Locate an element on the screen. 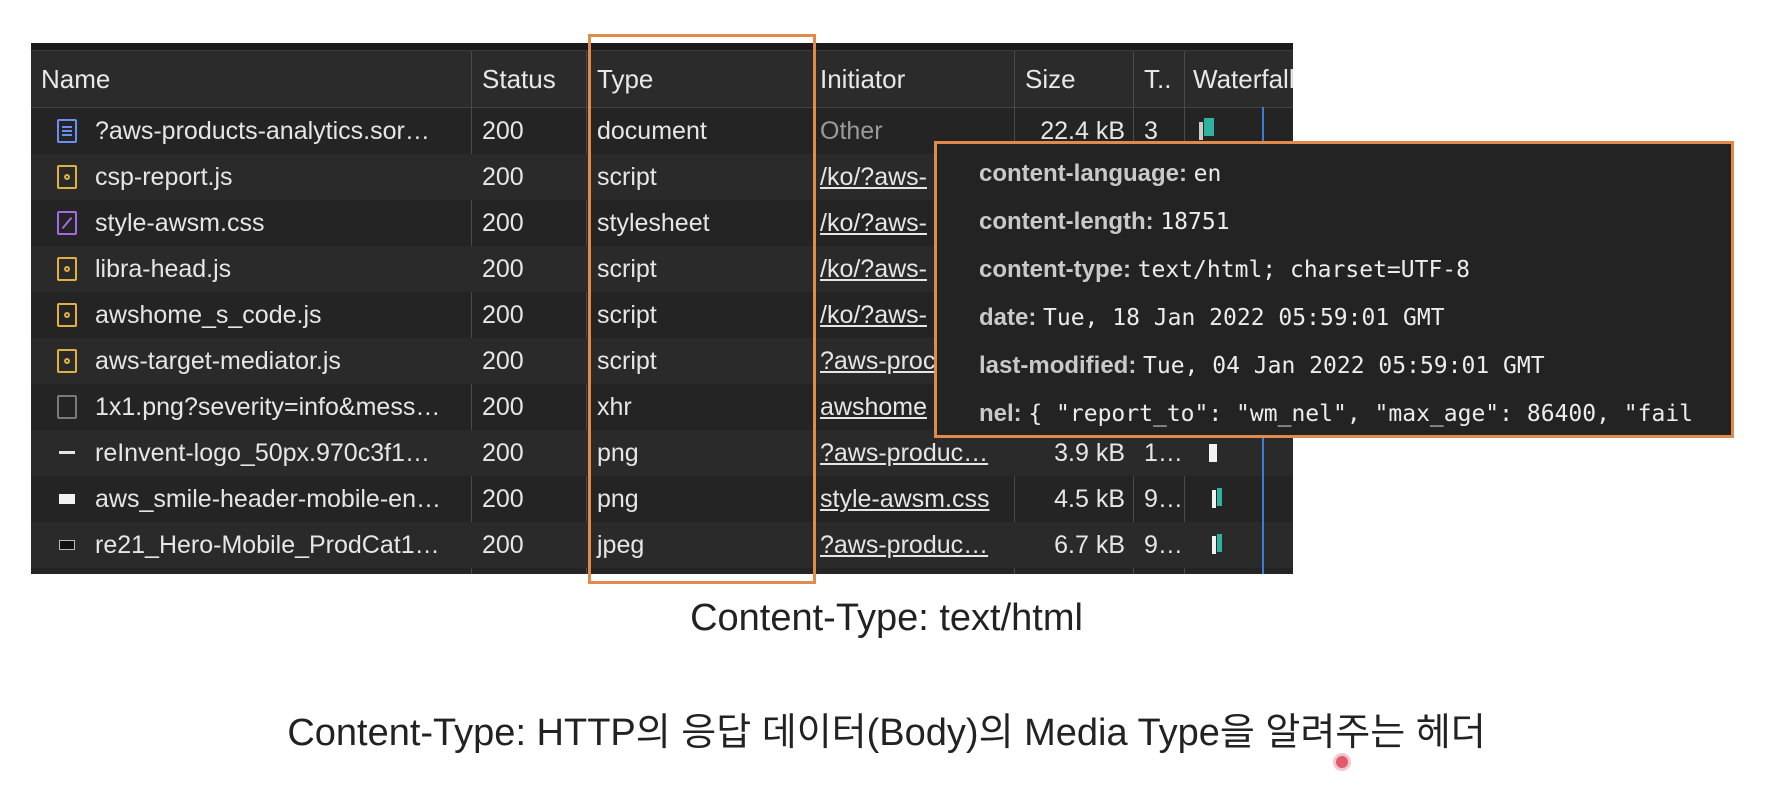 The width and height of the screenshot is (1773, 791). column-header-time: T.. is located at coordinates (1159, 79).